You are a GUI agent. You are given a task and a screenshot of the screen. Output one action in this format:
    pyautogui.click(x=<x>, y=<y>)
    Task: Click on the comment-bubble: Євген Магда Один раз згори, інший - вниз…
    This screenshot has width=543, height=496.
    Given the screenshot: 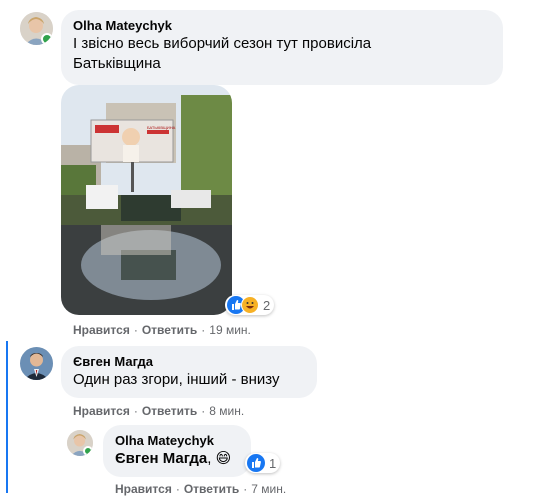 What is the action you would take?
    pyautogui.click(x=189, y=372)
    